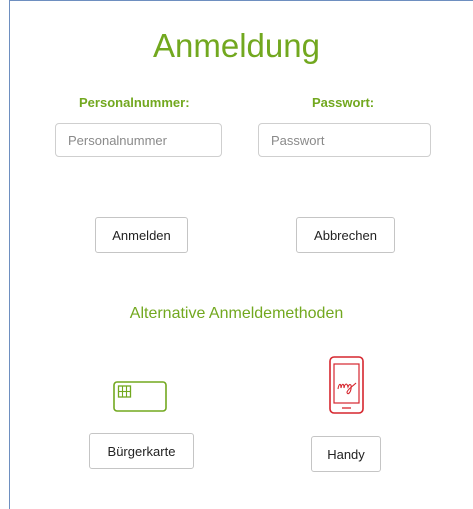 The height and width of the screenshot is (509, 473). I want to click on login-button: Anmelden, so click(141, 235).